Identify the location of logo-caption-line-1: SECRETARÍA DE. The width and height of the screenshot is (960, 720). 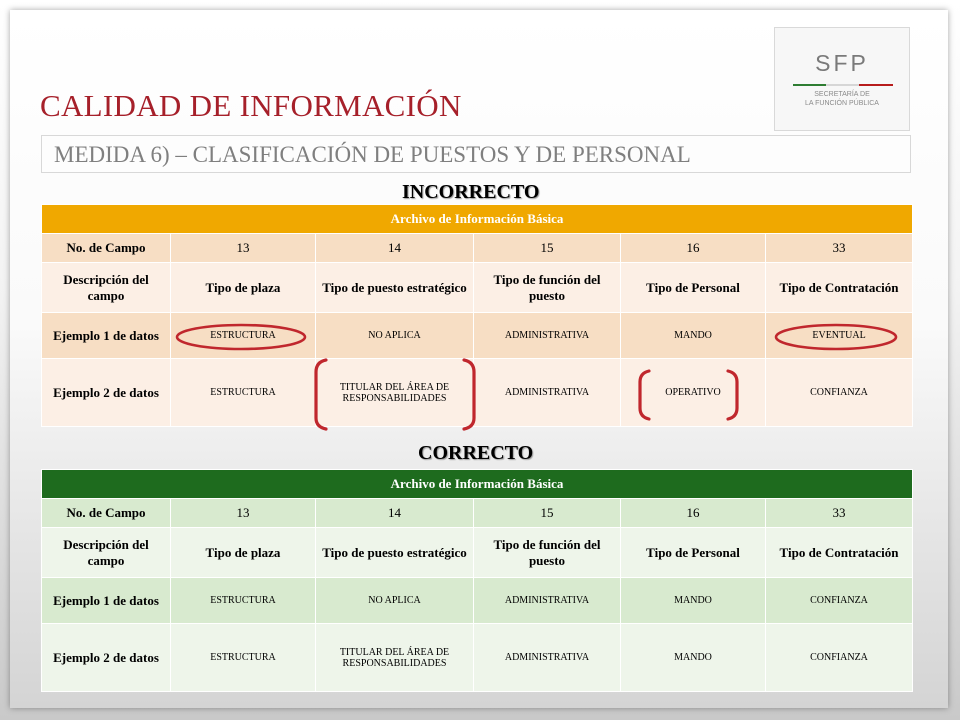
(842, 94).